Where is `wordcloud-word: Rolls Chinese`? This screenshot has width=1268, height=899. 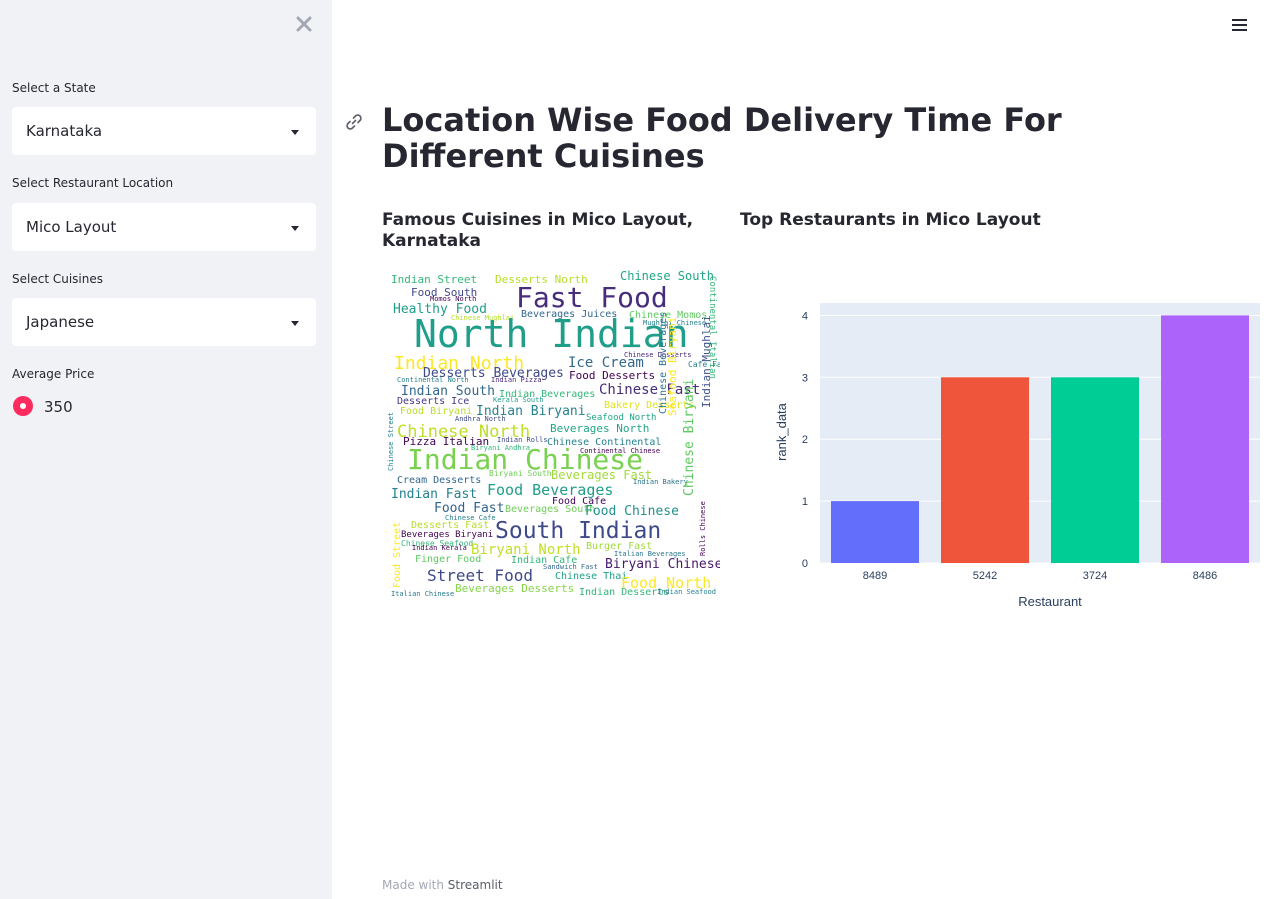 wordcloud-word: Rolls Chinese is located at coordinates (703, 528).